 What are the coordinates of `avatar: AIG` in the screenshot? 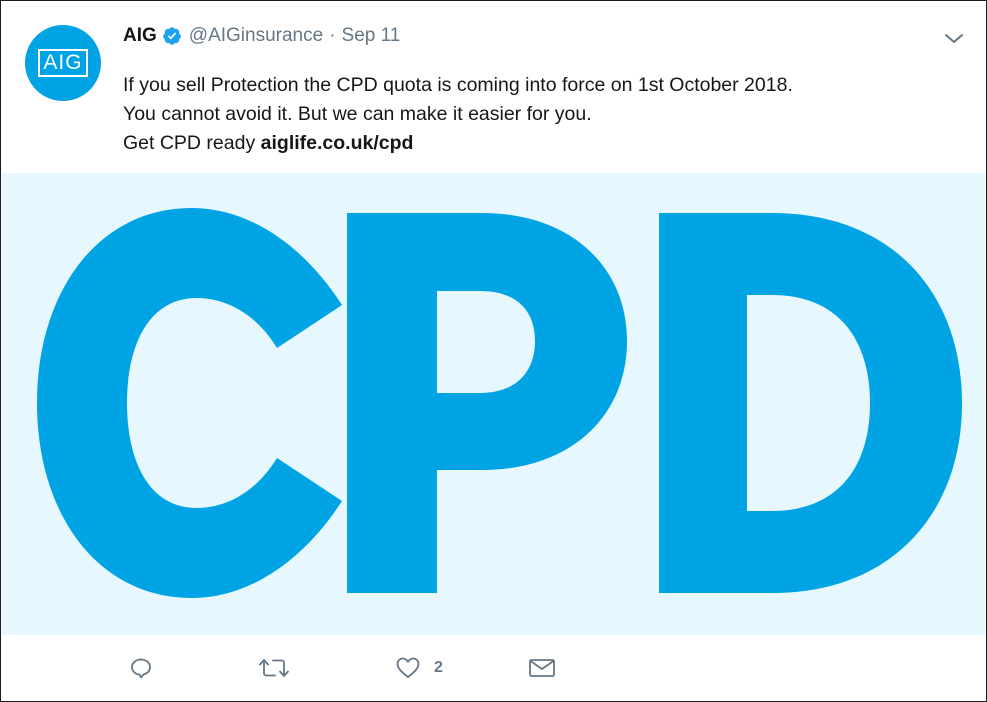 It's located at (63, 63).